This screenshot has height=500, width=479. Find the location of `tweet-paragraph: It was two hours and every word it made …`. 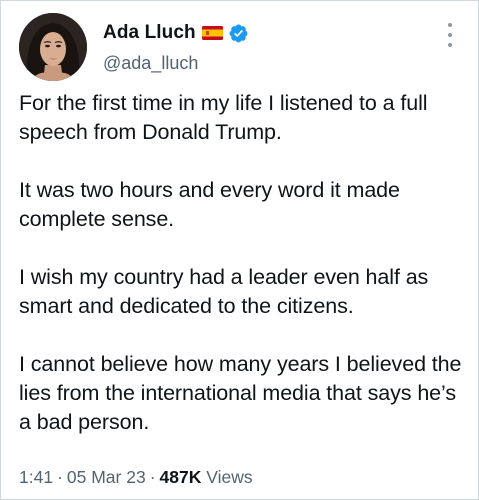

tweet-paragraph: It was two hours and every word it made … is located at coordinates (209, 204).